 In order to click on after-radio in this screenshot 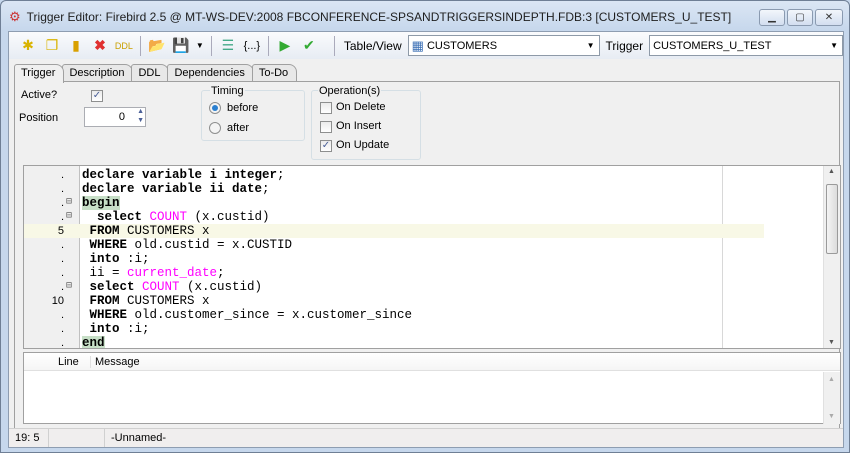, I will do `click(215, 128)`.